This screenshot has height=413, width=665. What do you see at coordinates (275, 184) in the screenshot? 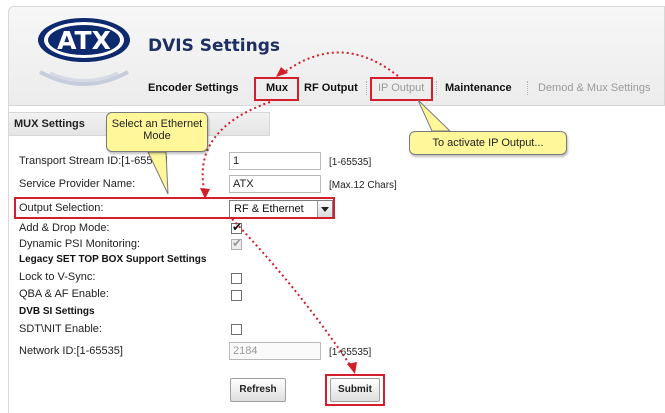
I see `service-provider-name-input` at bounding box center [275, 184].